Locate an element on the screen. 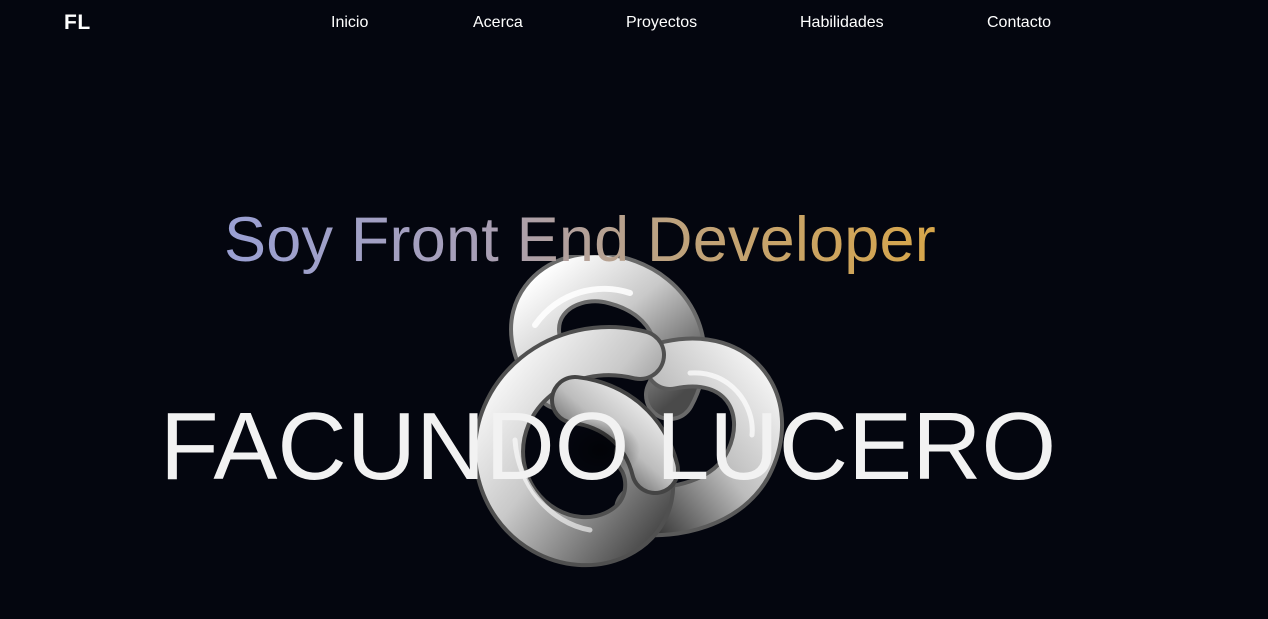  nav-link-acerca: Acerca is located at coordinates (498, 23).